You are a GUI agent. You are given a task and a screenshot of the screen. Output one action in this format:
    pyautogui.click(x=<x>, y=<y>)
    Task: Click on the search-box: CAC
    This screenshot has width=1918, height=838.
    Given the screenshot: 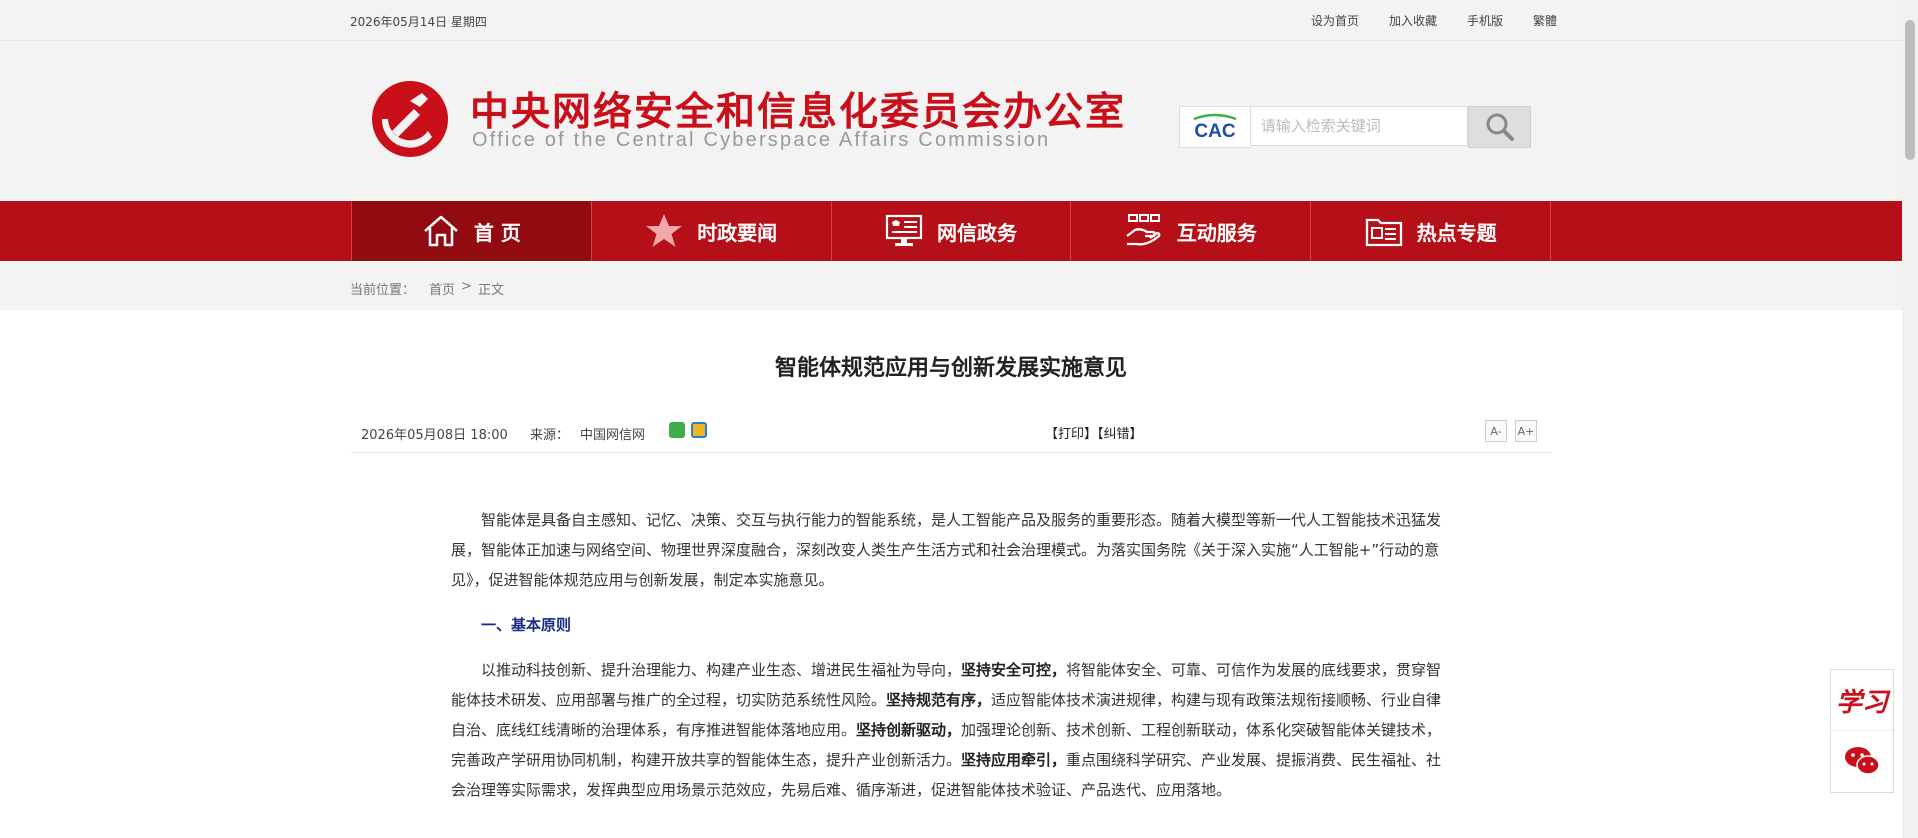 What is the action you would take?
    pyautogui.click(x=1355, y=127)
    